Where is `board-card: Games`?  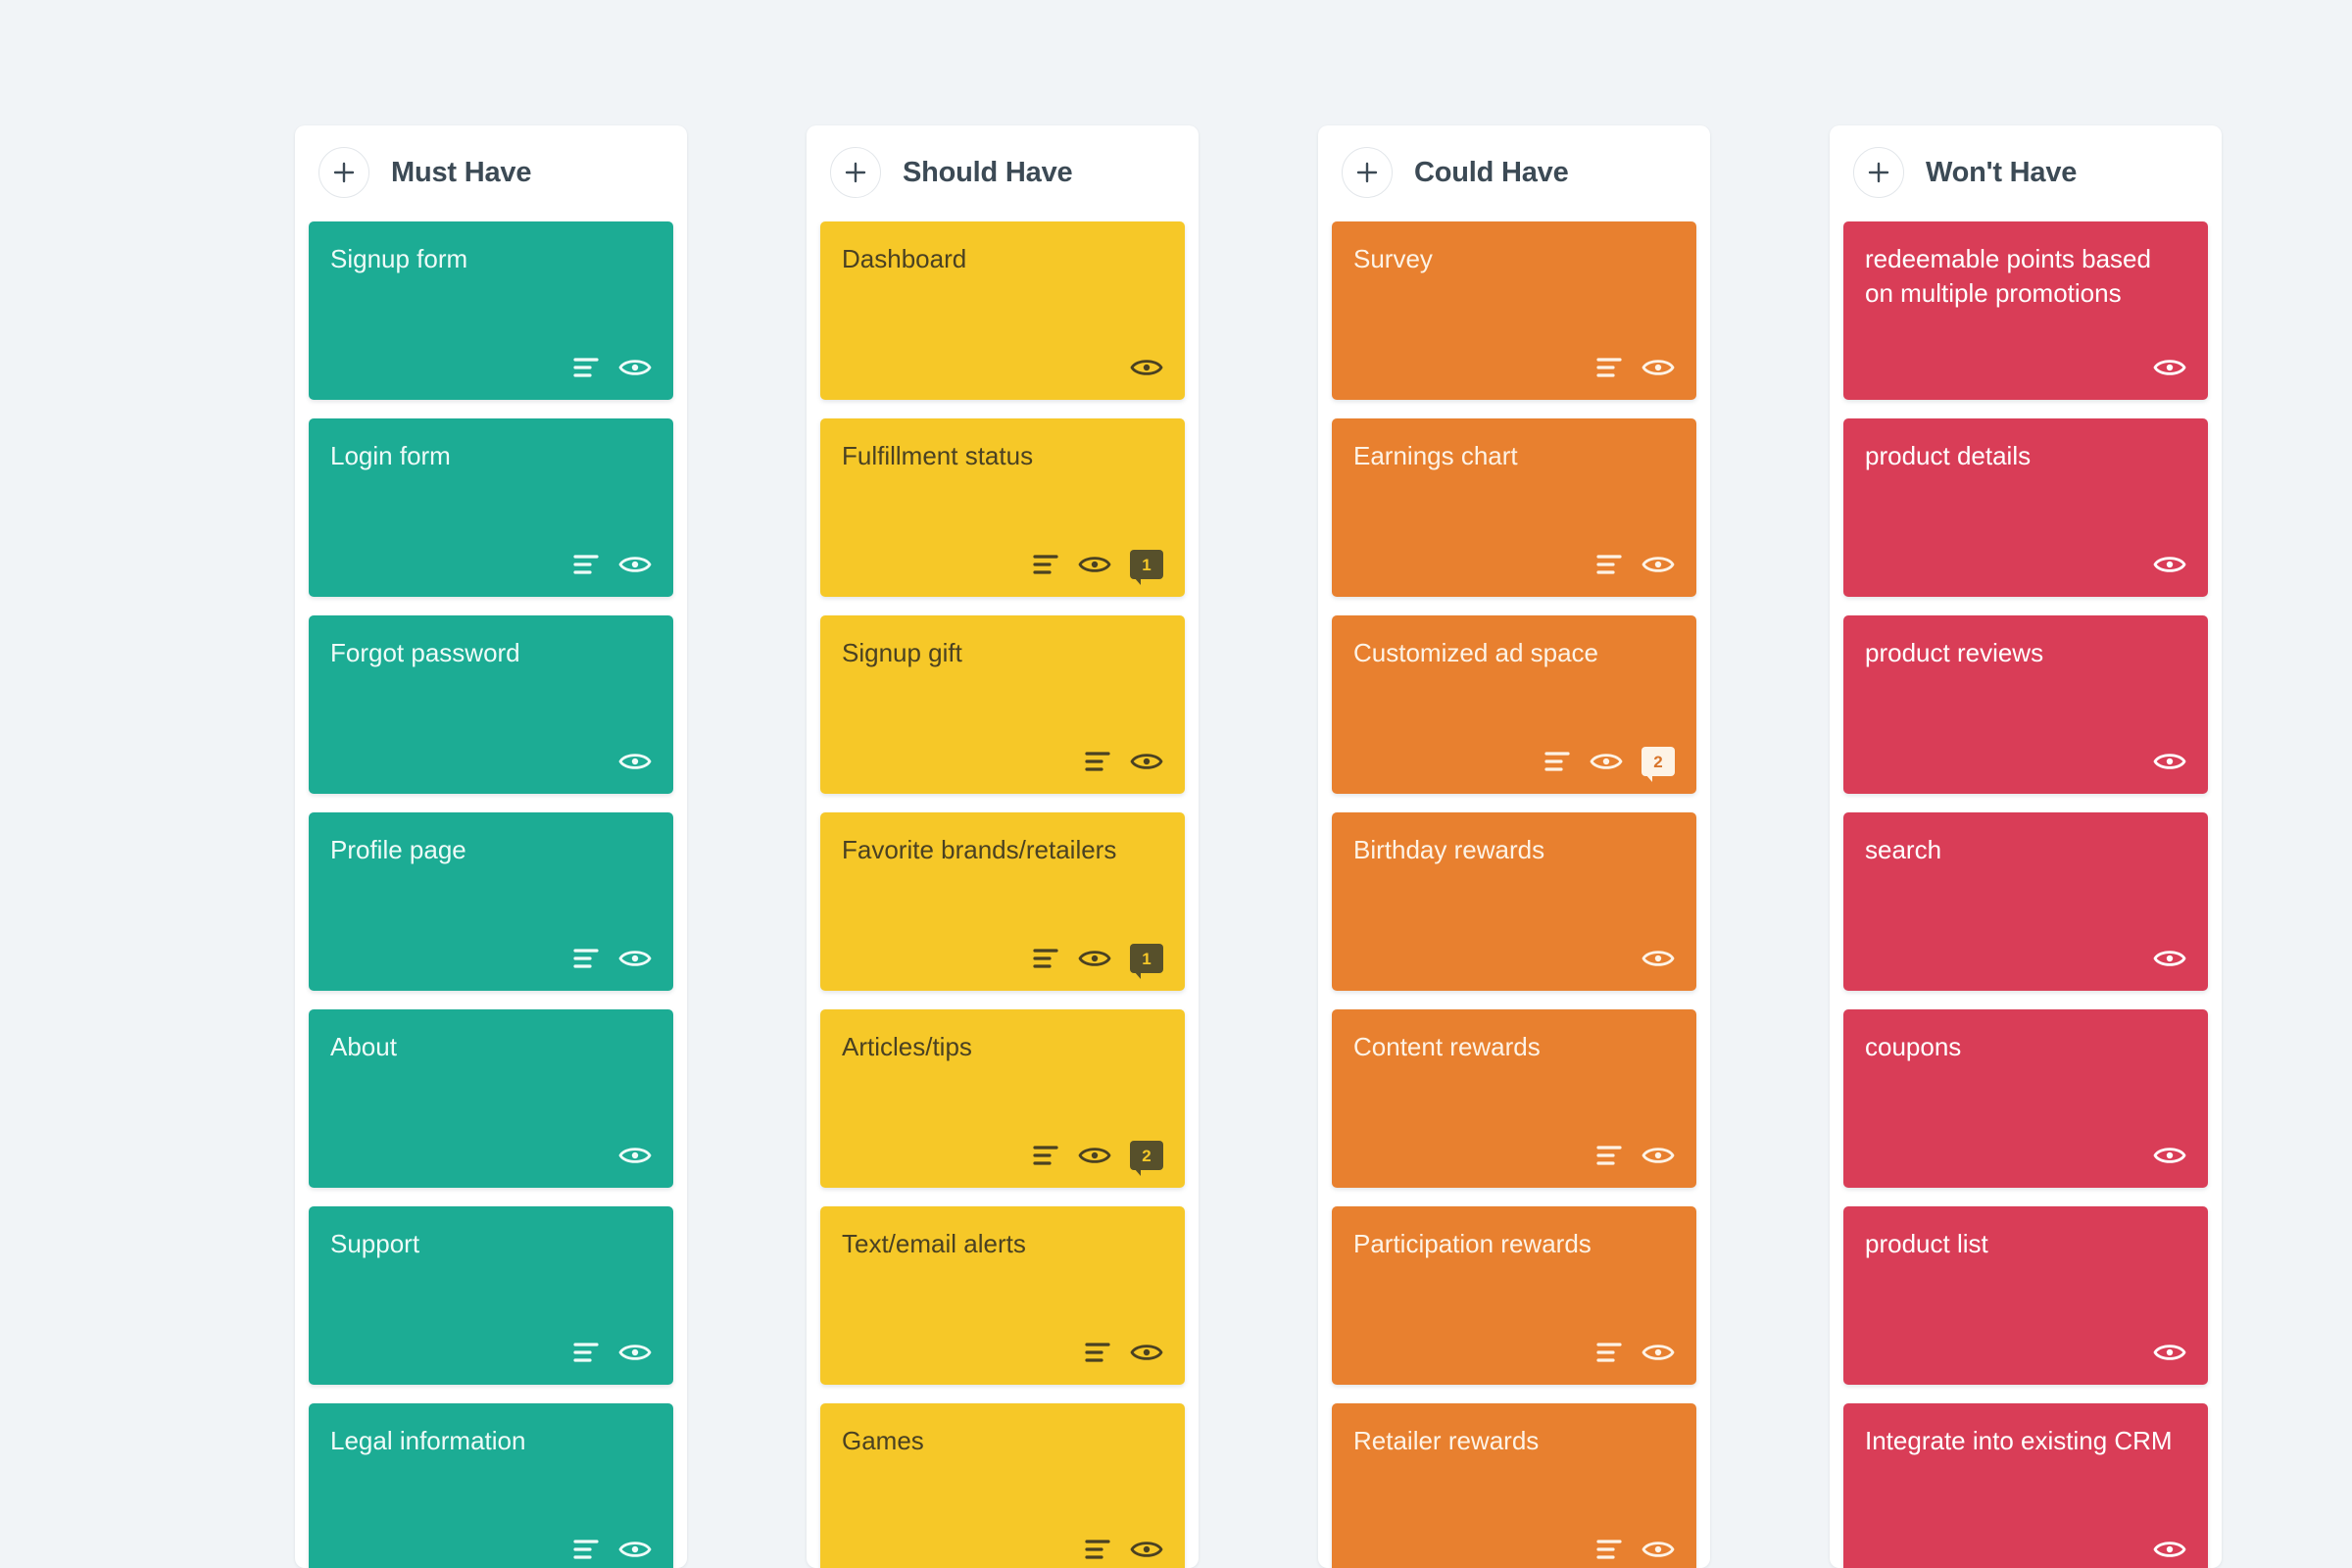 board-card: Games is located at coordinates (1002, 1485).